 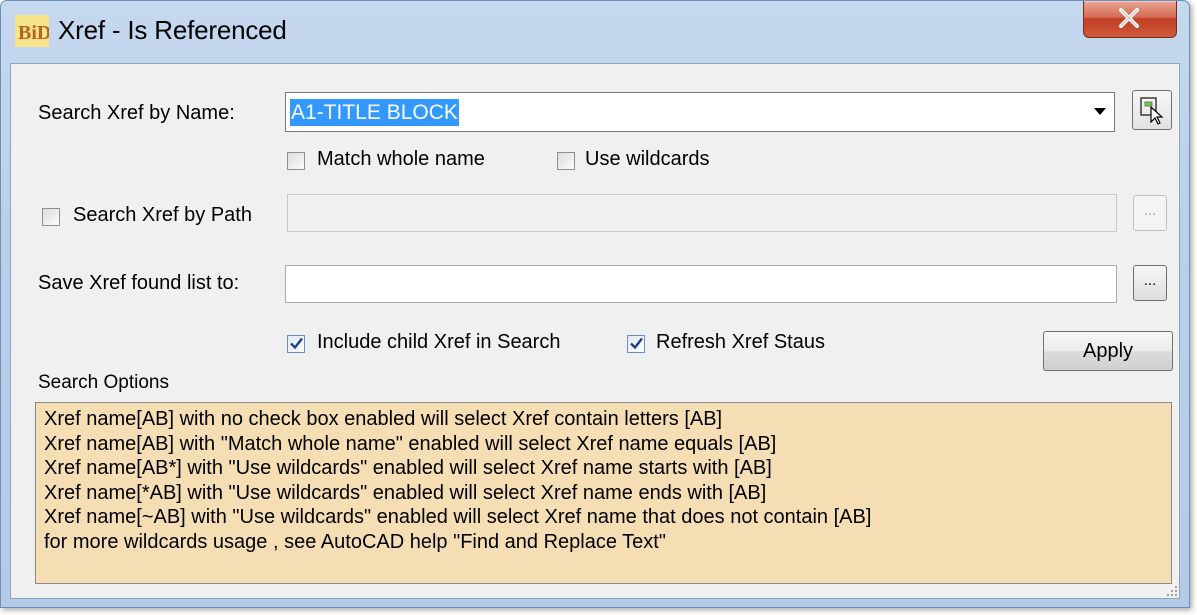 I want to click on bid-app-icon: BiD, so click(x=32, y=31).